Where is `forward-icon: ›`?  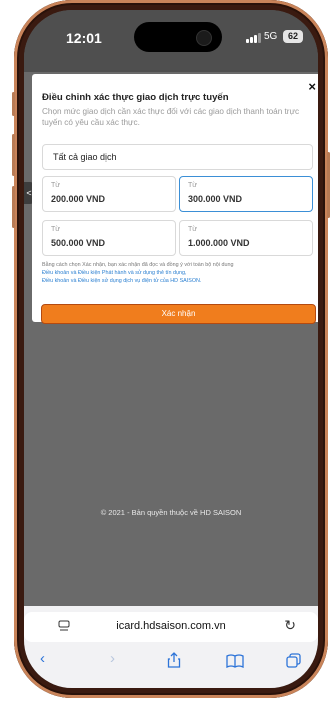 forward-icon: › is located at coordinates (112, 658).